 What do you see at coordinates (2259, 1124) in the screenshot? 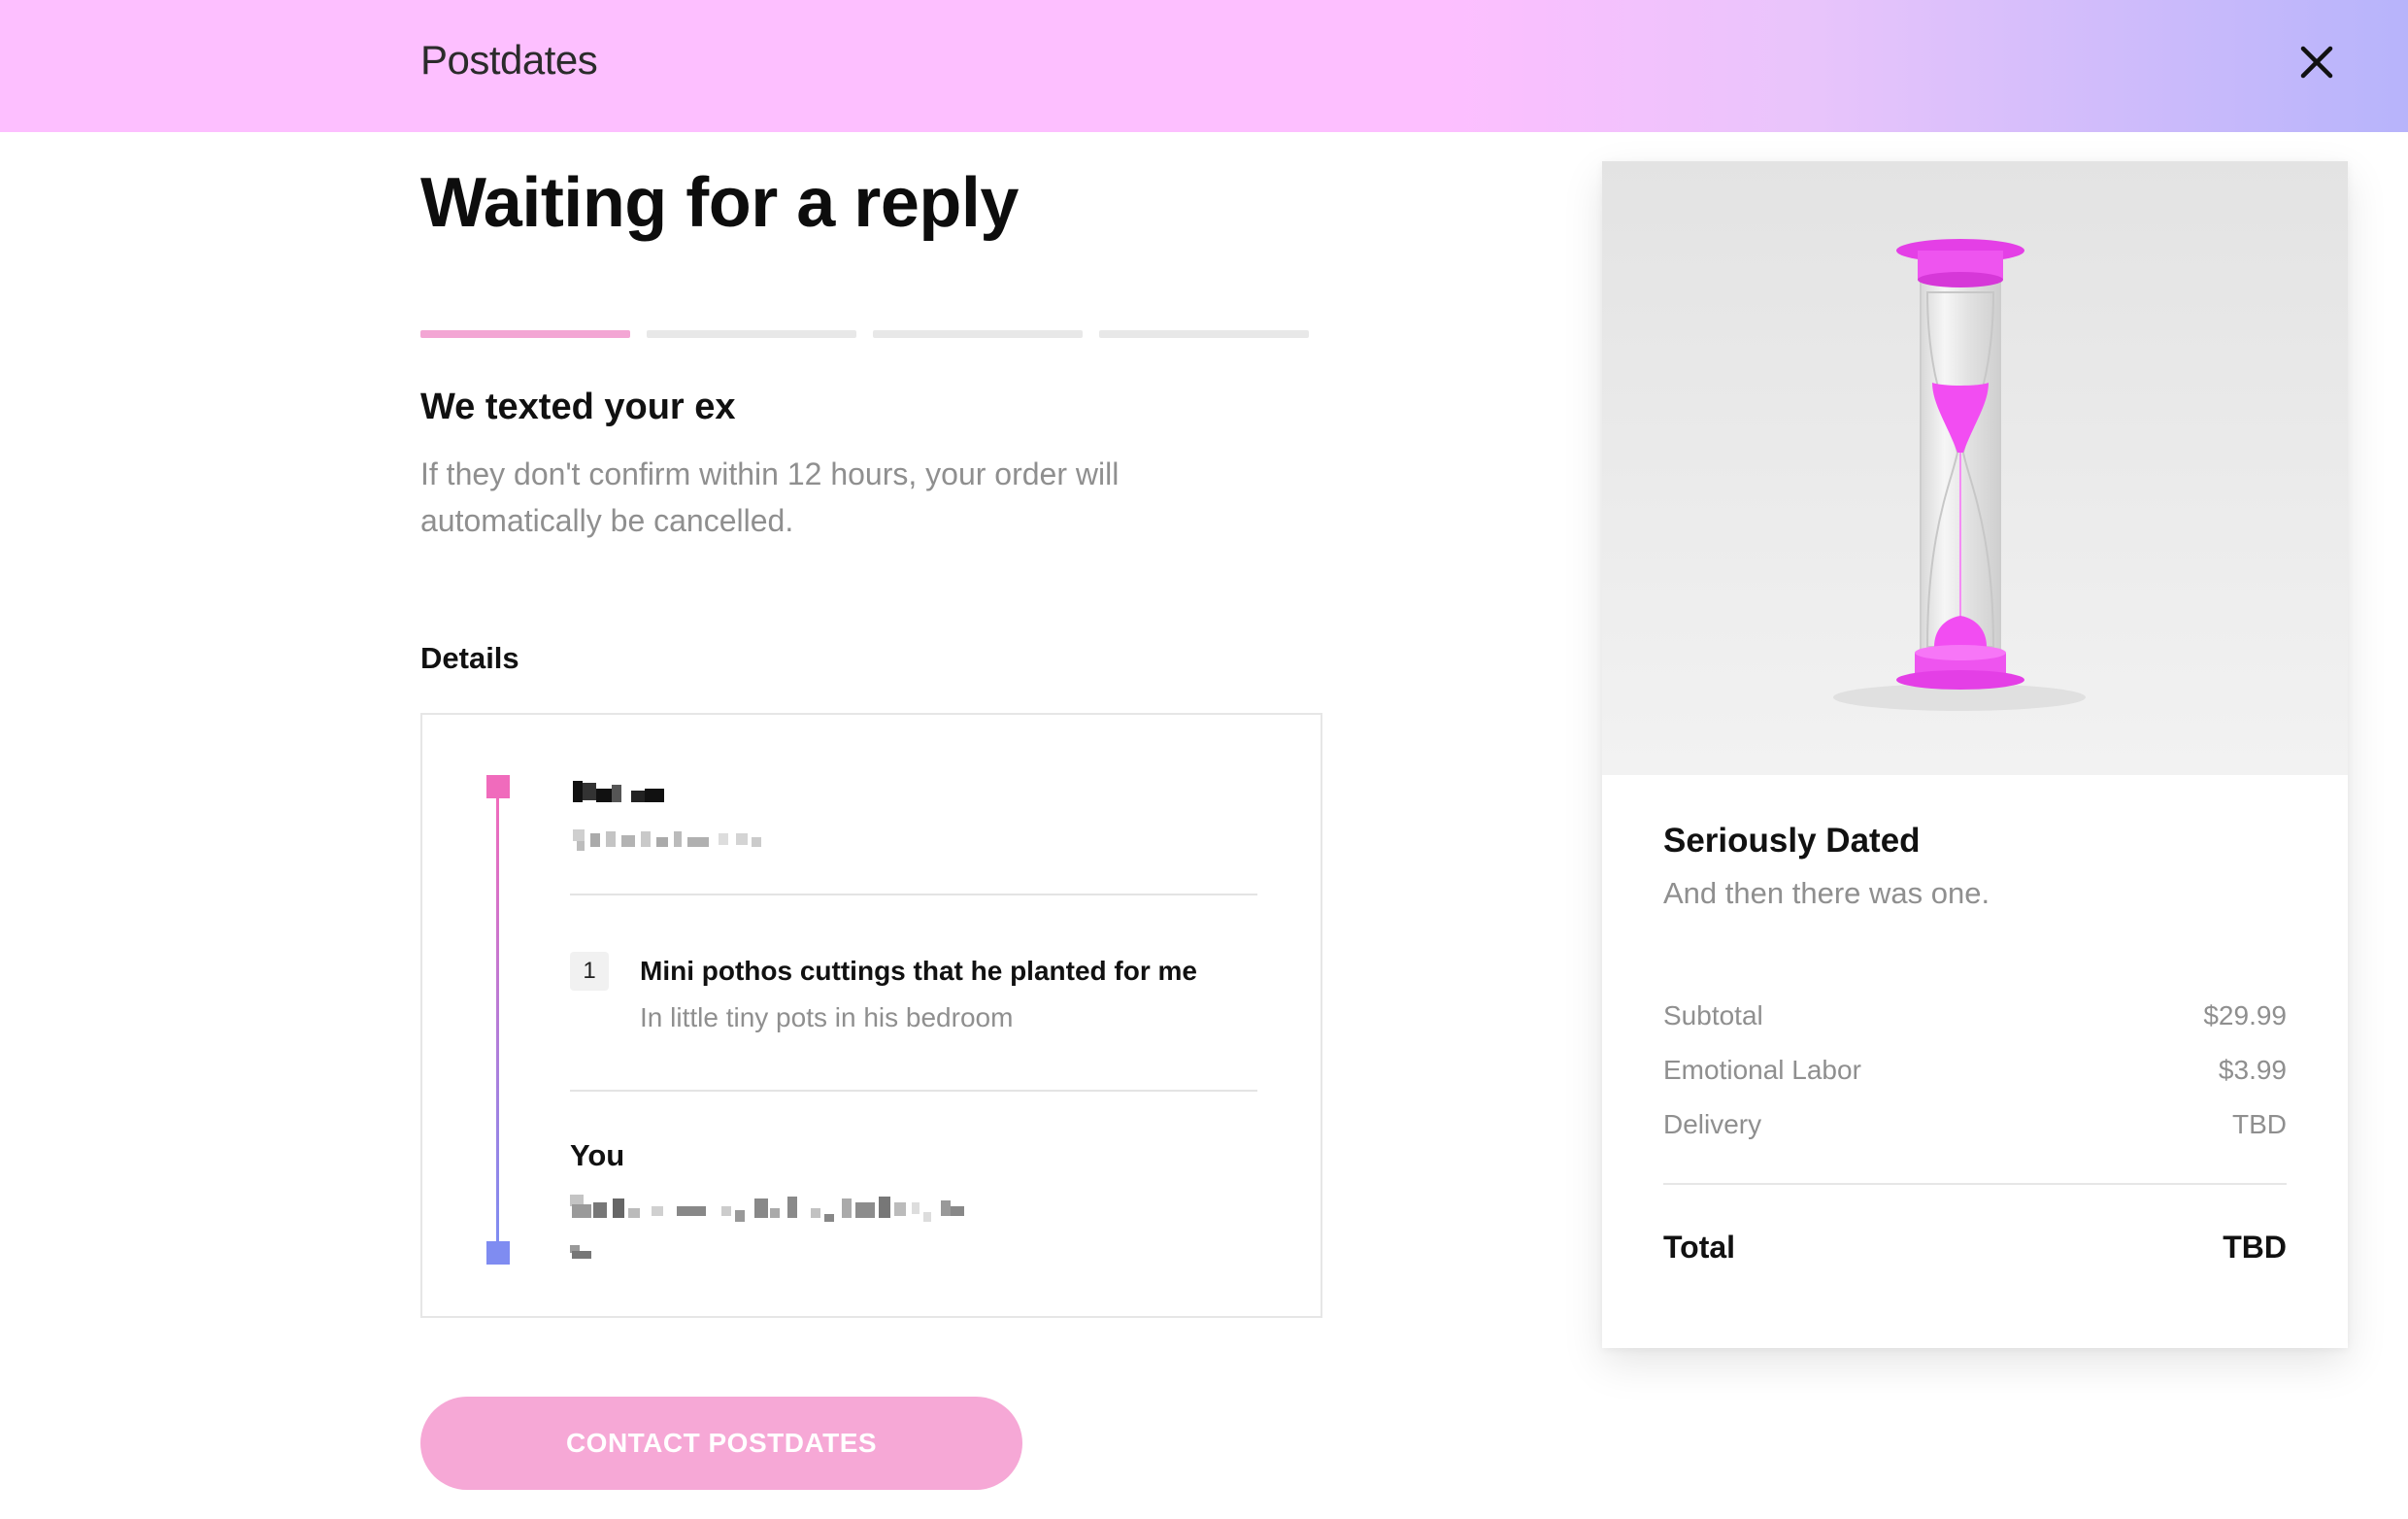
I see `summary-row-value: TBD` at bounding box center [2259, 1124].